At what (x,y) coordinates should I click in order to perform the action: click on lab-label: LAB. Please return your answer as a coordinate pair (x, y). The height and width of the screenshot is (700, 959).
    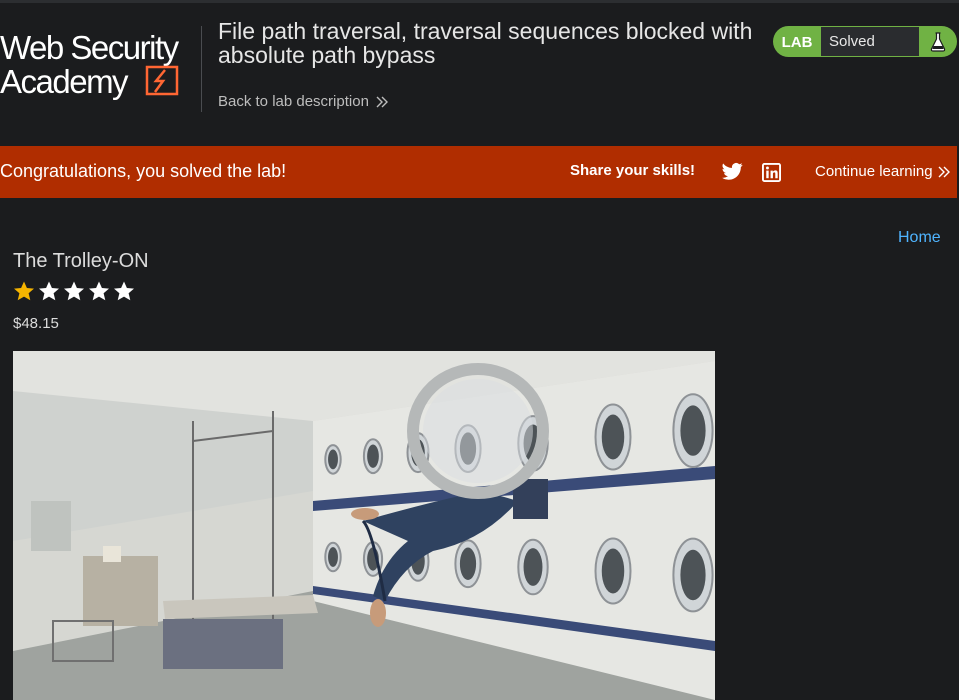
    Looking at the image, I should click on (797, 41).